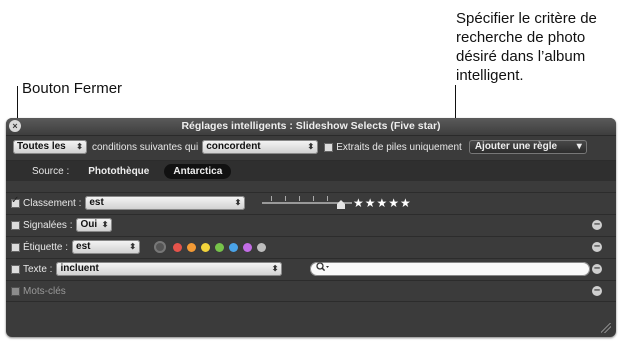  Describe the element at coordinates (15, 291) in the screenshot. I see `keywords-rule-checkbox` at that location.